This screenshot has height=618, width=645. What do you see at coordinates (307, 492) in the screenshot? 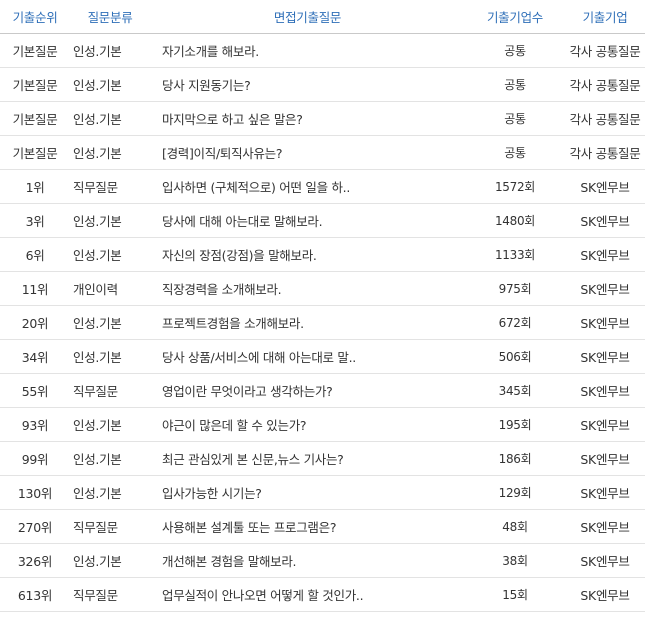
I see `cell-question: 입사가능한 시기는?` at bounding box center [307, 492].